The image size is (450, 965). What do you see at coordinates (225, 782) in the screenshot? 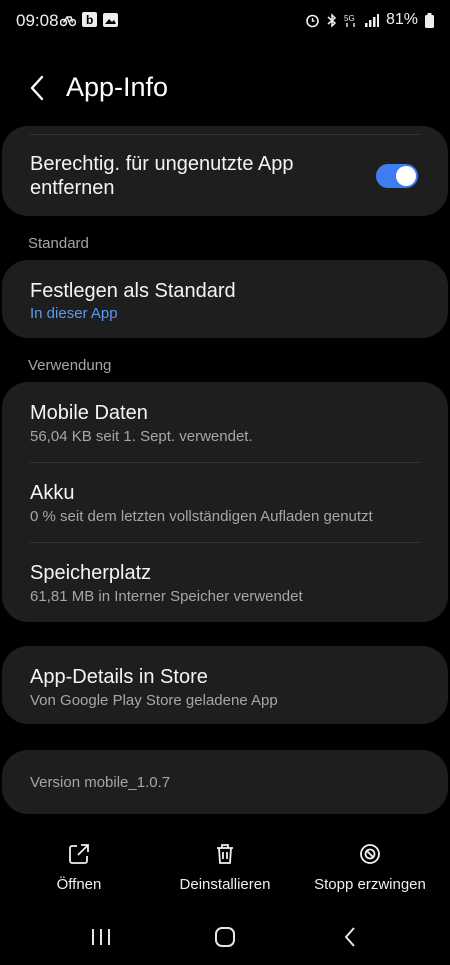
I see `version-card: Version mobile_1.0.7` at bounding box center [225, 782].